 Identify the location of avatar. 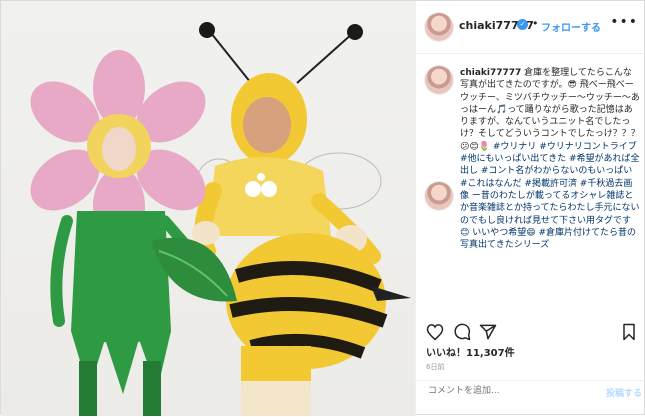
(439, 27).